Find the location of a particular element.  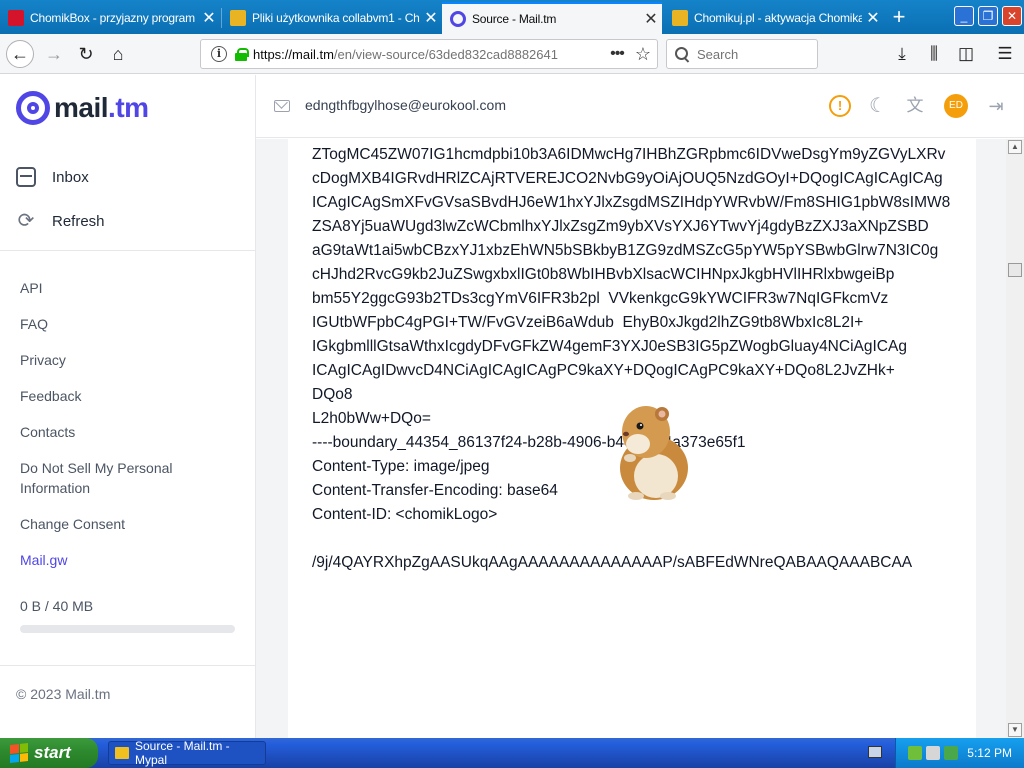

forward-button: → is located at coordinates (54, 54).